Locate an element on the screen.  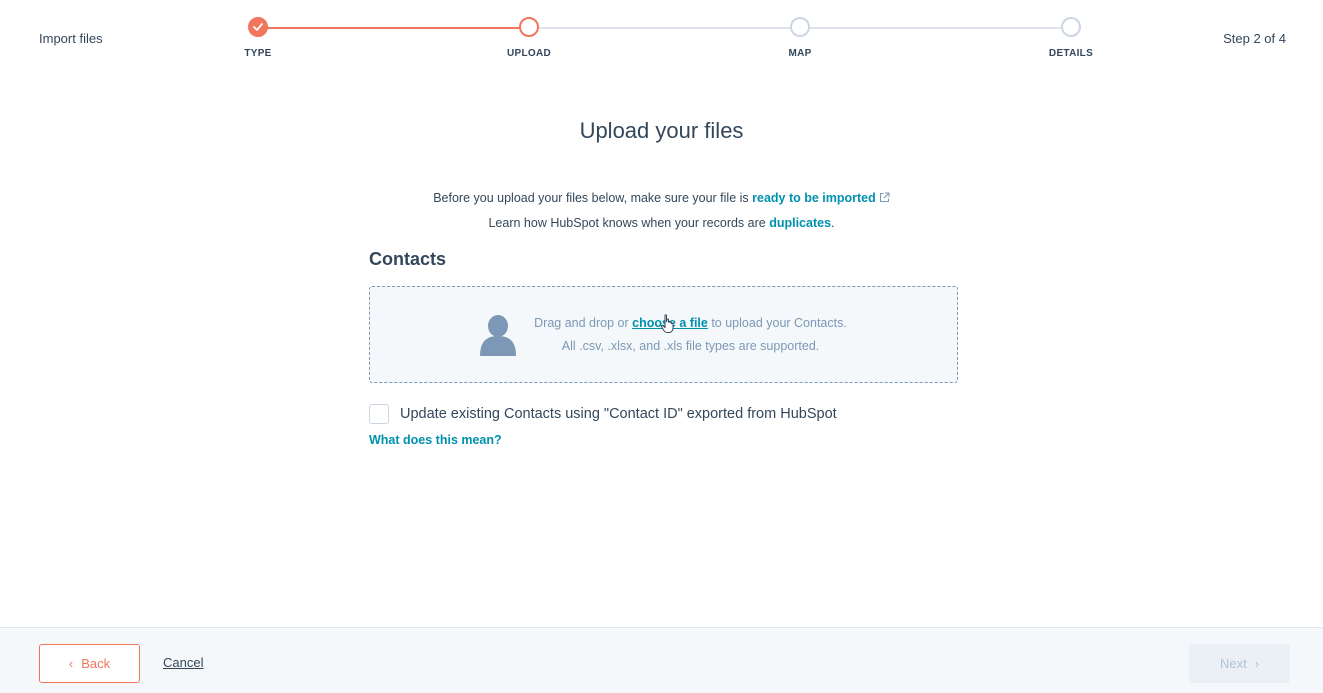
dropzone-suffix: to upload your Contacts. is located at coordinates (777, 322).